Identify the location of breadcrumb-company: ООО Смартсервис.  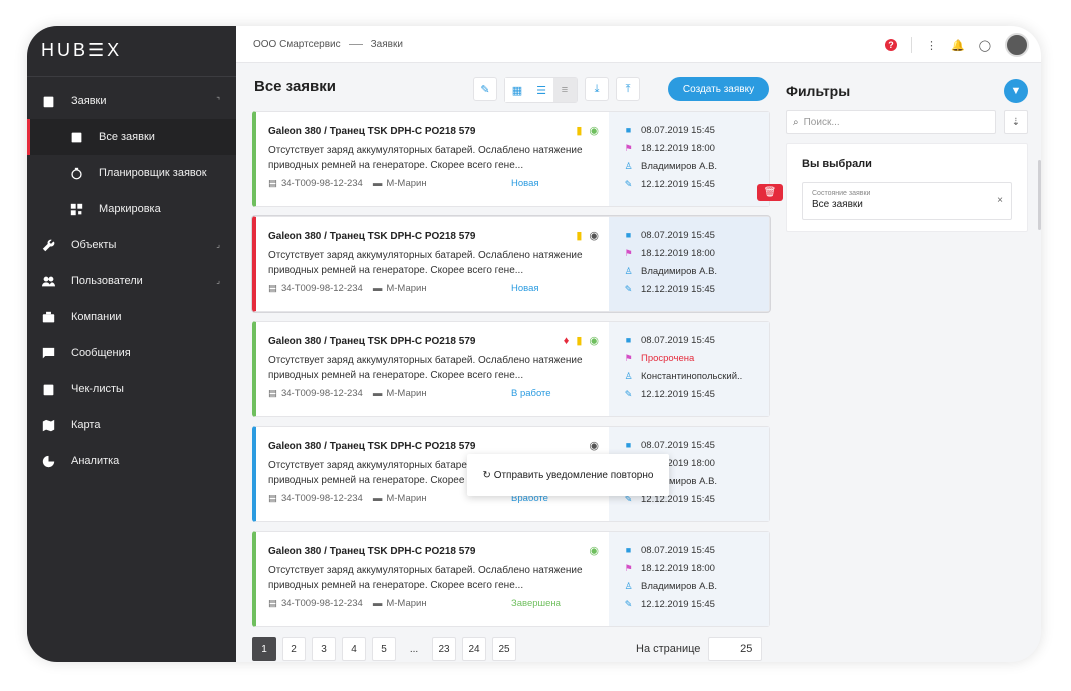
(297, 44).